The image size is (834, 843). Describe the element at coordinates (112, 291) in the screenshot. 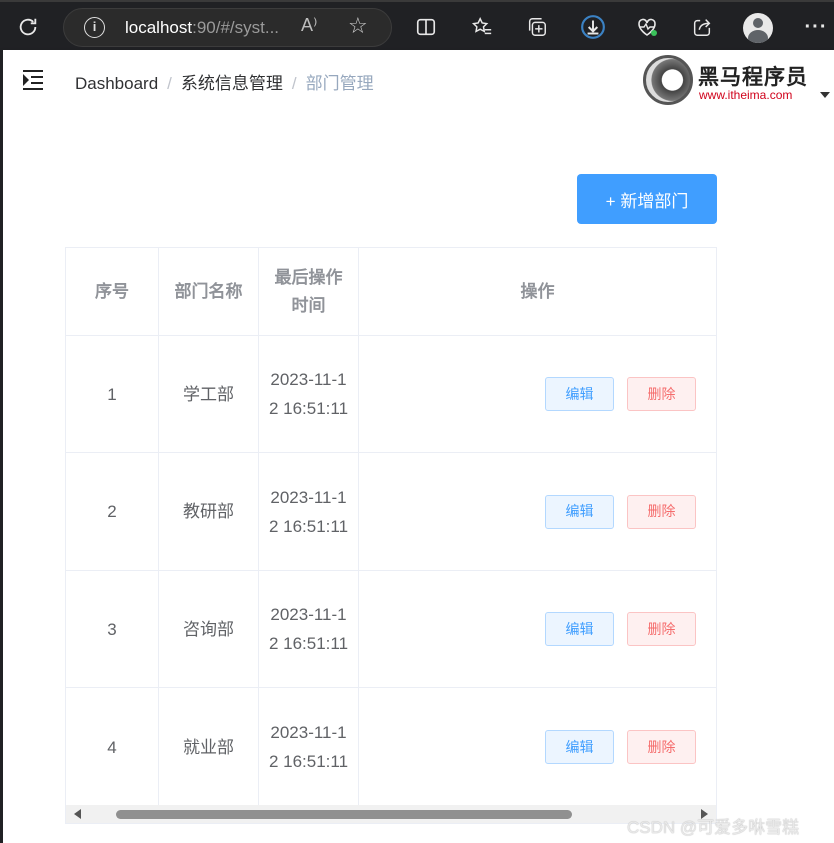

I see `column-header-index: 序号` at that location.